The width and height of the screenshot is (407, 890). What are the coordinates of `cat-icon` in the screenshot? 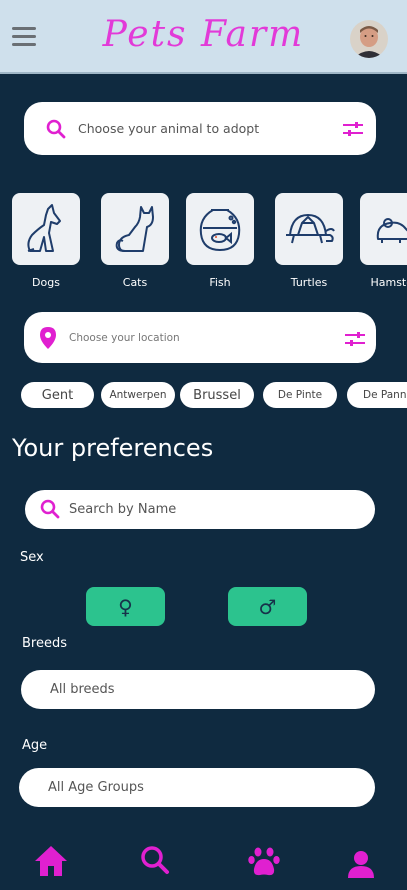 It's located at (134, 229).